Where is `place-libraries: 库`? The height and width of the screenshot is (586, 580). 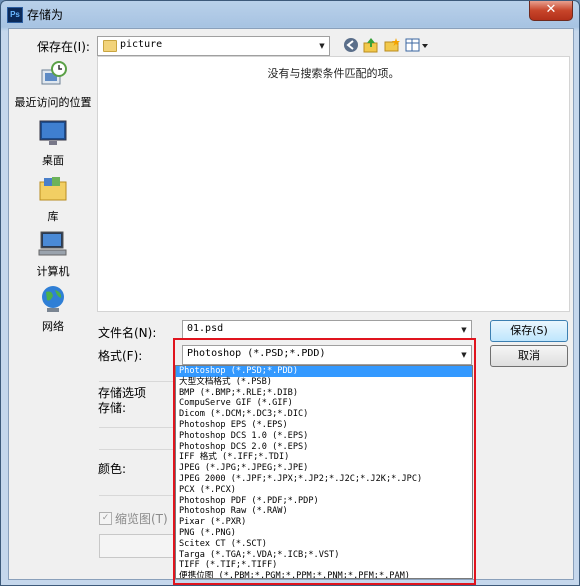
place-libraries: 库 is located at coordinates (53, 199).